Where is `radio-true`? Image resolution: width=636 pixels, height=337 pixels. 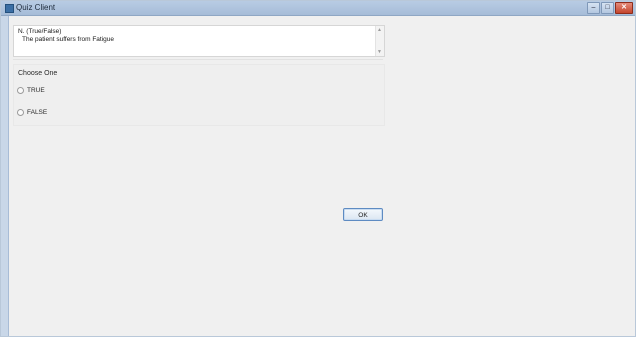 radio-true is located at coordinates (20, 90).